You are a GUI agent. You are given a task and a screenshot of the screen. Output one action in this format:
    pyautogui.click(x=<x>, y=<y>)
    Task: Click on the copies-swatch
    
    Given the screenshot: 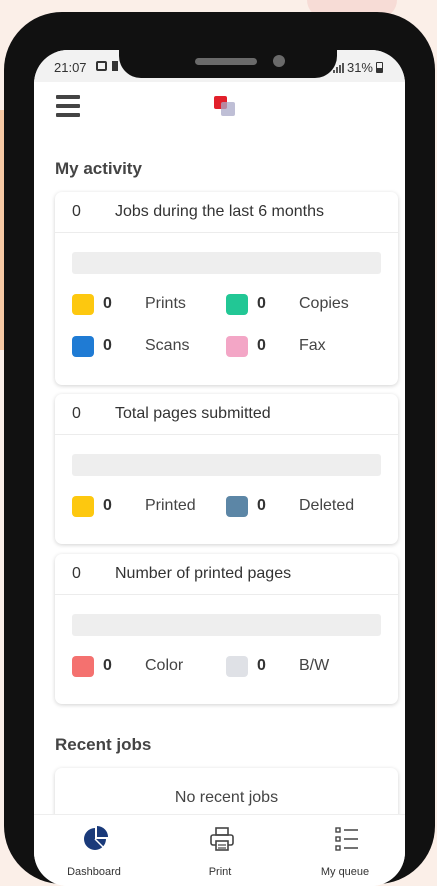 What is the action you would take?
    pyautogui.click(x=237, y=304)
    